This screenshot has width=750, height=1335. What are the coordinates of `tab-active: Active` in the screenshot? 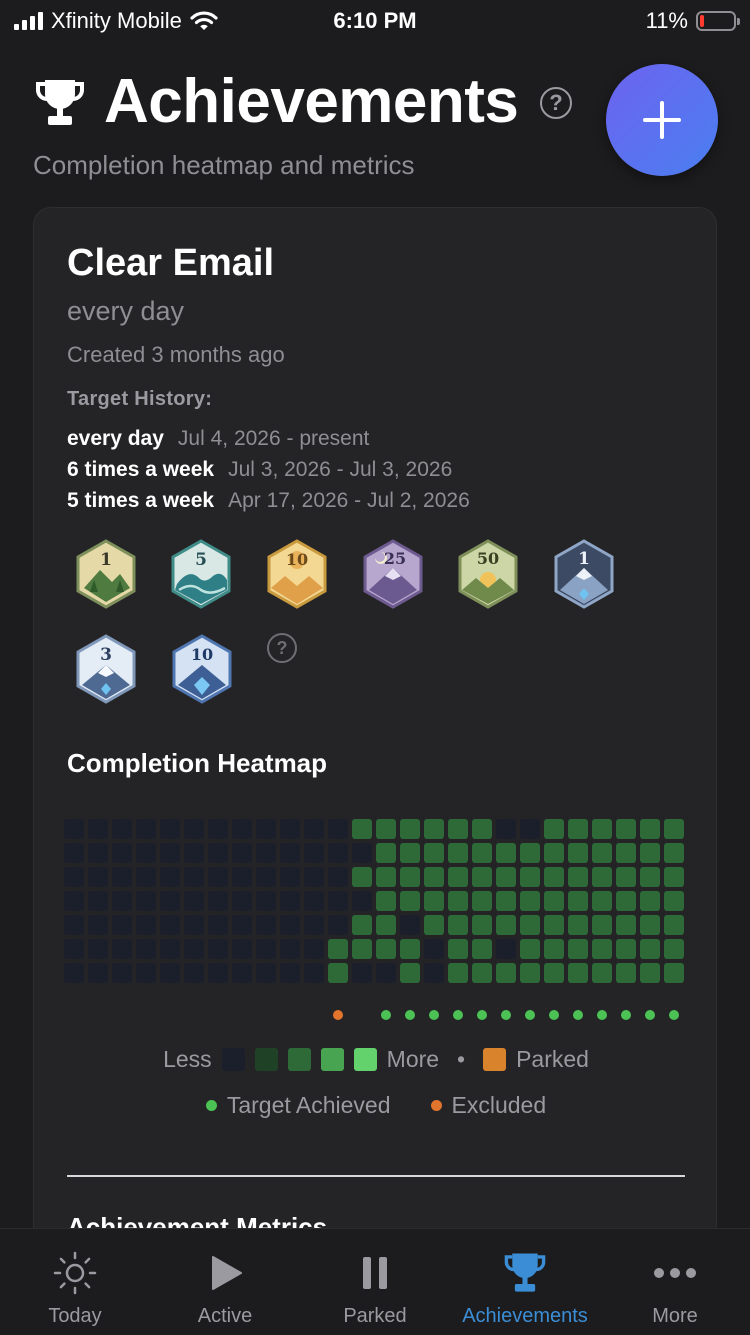 It's located at (225, 1282).